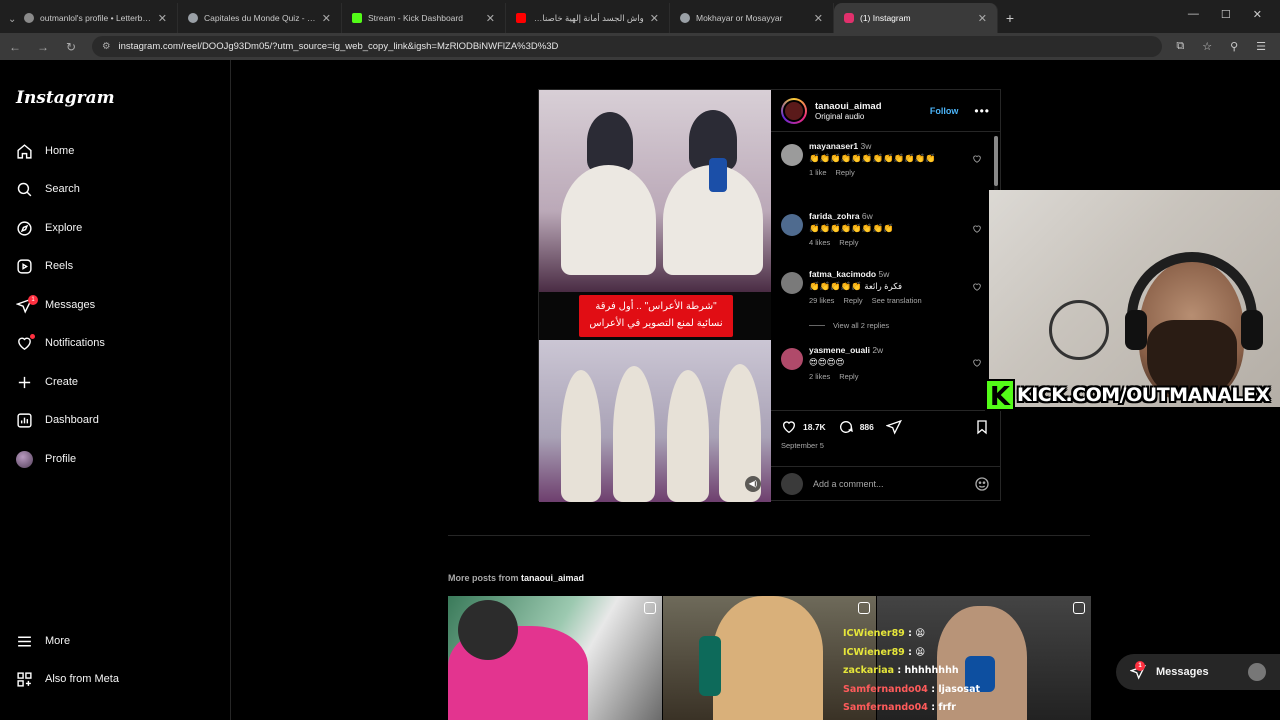 This screenshot has width=1280, height=720. I want to click on sidebar-item-dashboard: Dashboard, so click(57, 420).